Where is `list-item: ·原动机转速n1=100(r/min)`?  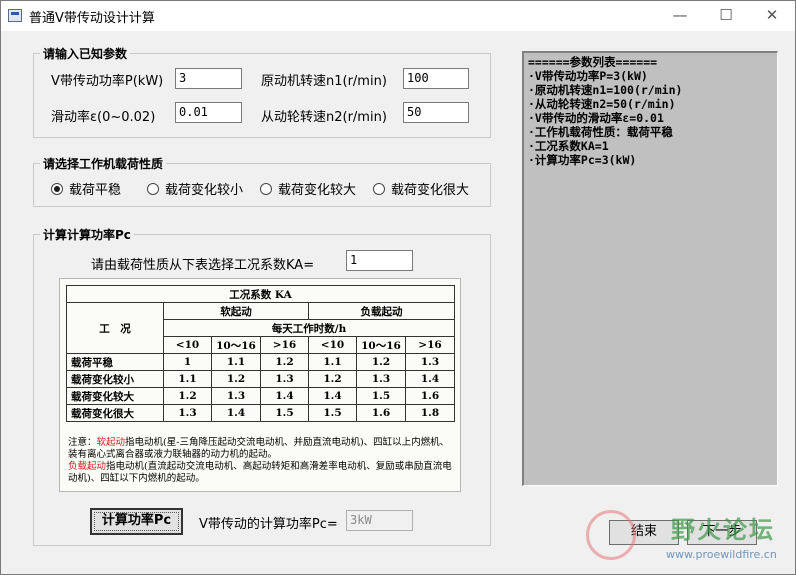 list-item: ·原动机转速n1=100(r/min) is located at coordinates (605, 90).